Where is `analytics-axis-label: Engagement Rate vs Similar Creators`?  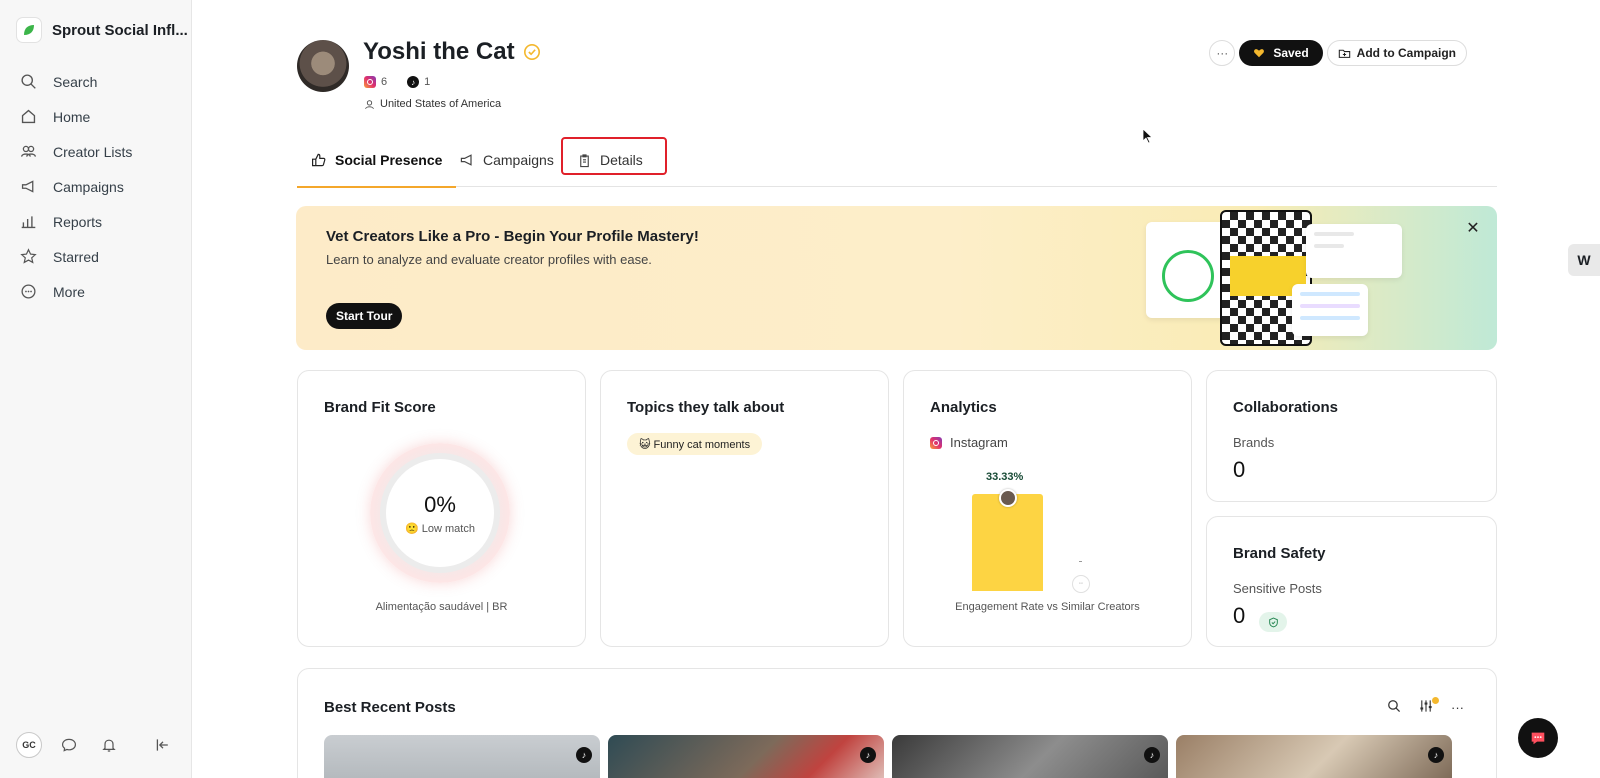
analytics-axis-label: Engagement Rate vs Similar Creators is located at coordinates (1047, 607).